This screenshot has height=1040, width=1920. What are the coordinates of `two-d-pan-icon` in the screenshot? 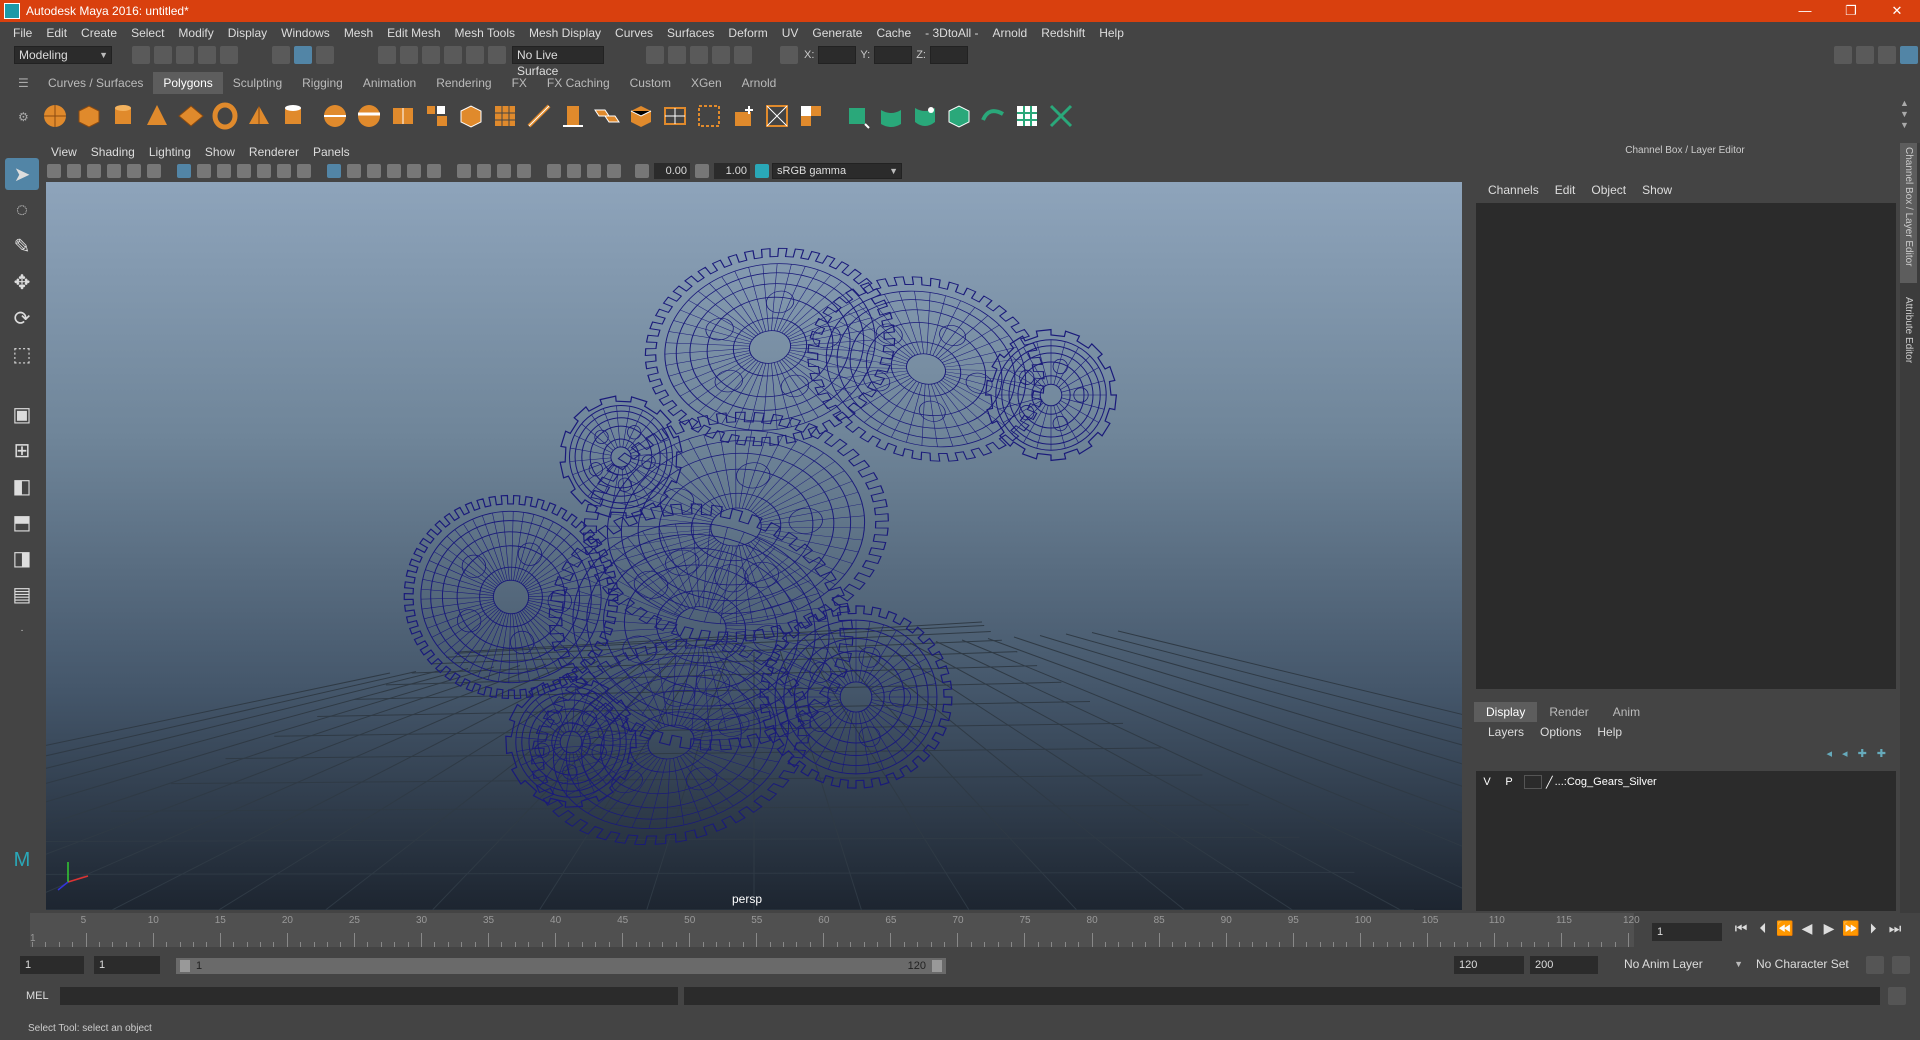 It's located at (134, 171).